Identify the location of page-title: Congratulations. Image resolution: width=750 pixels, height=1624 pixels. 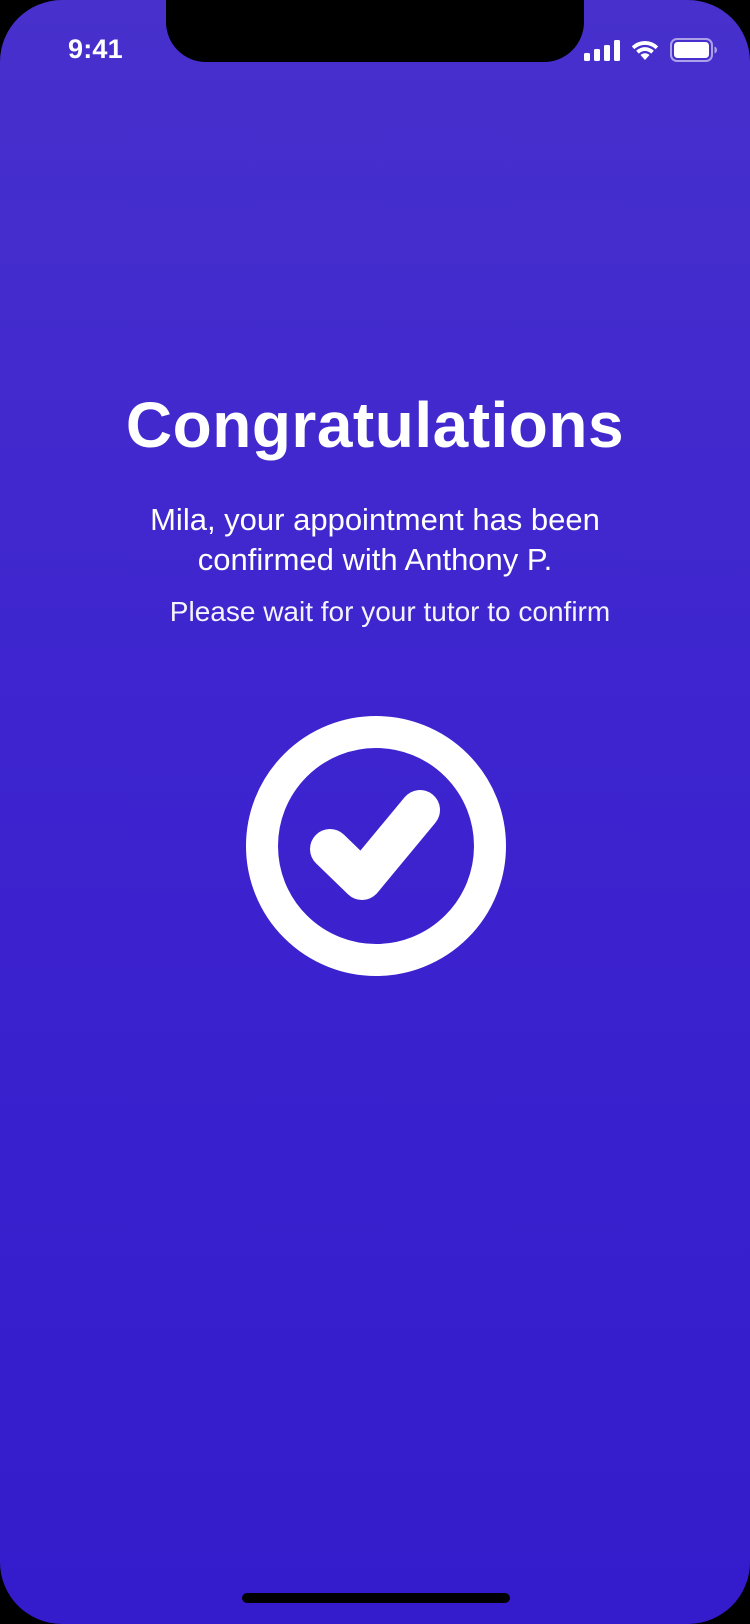
(375, 425).